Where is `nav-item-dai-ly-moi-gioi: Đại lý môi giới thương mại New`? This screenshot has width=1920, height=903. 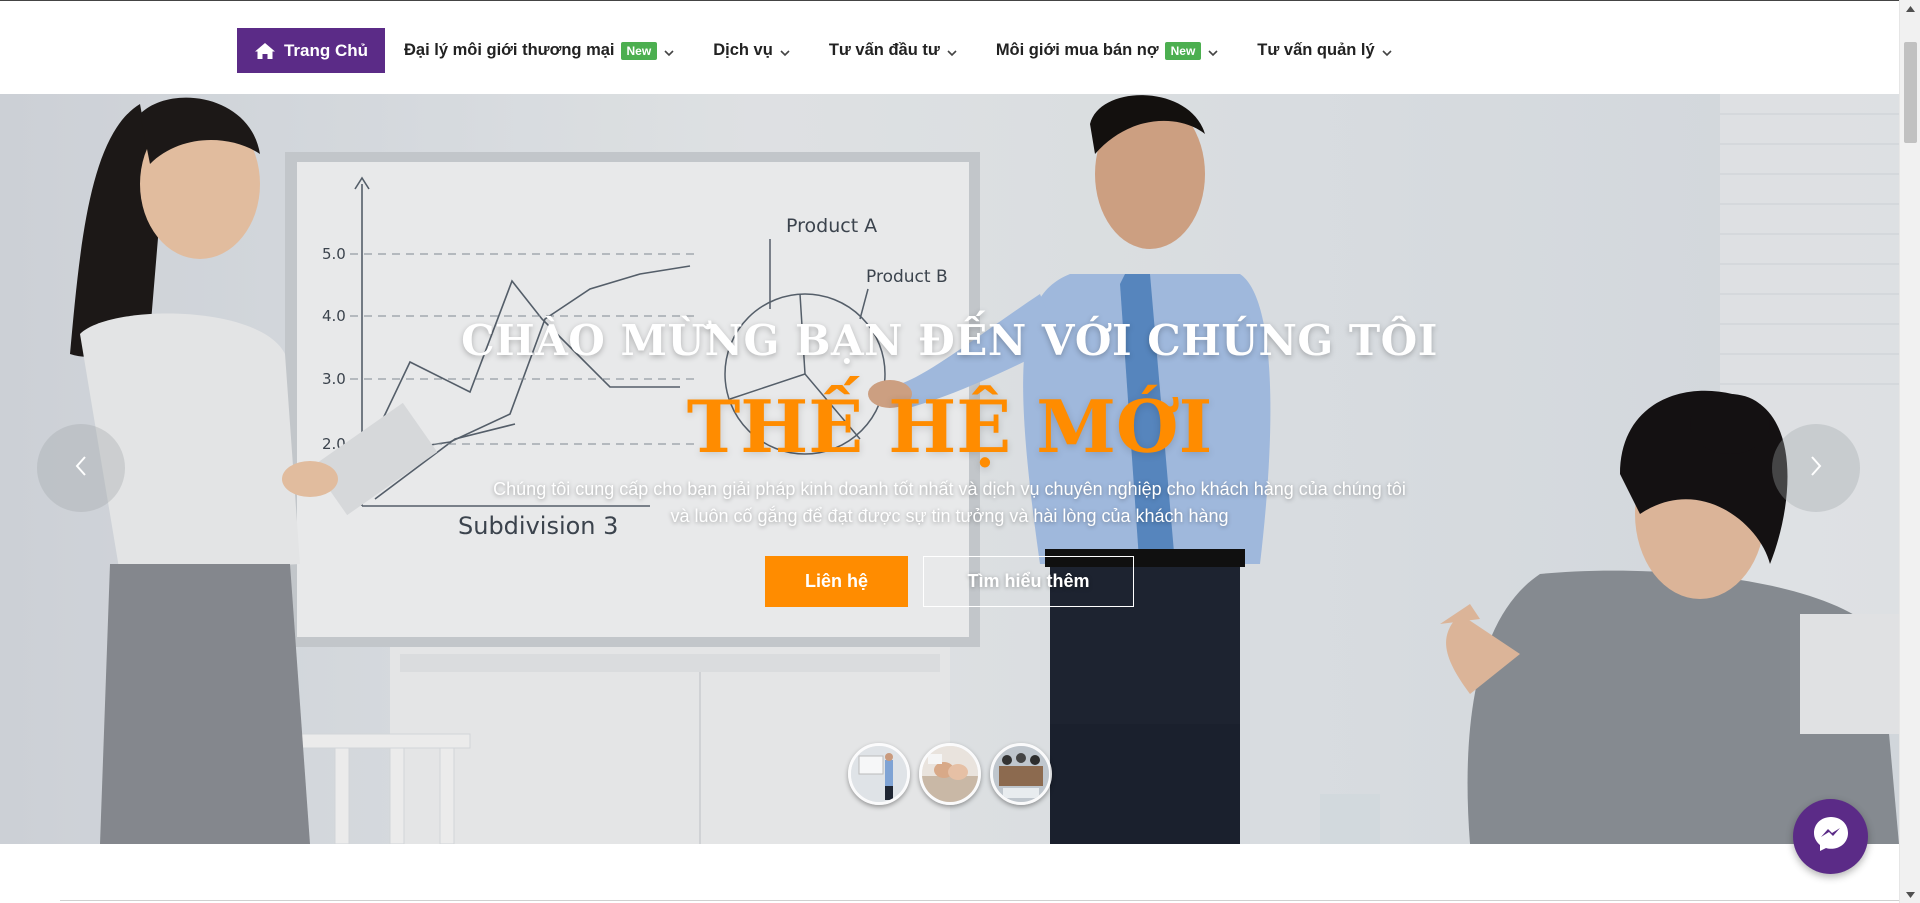
nav-item-dai-ly-moi-gioi: Đại lý môi giới thương mại New is located at coordinates (539, 50).